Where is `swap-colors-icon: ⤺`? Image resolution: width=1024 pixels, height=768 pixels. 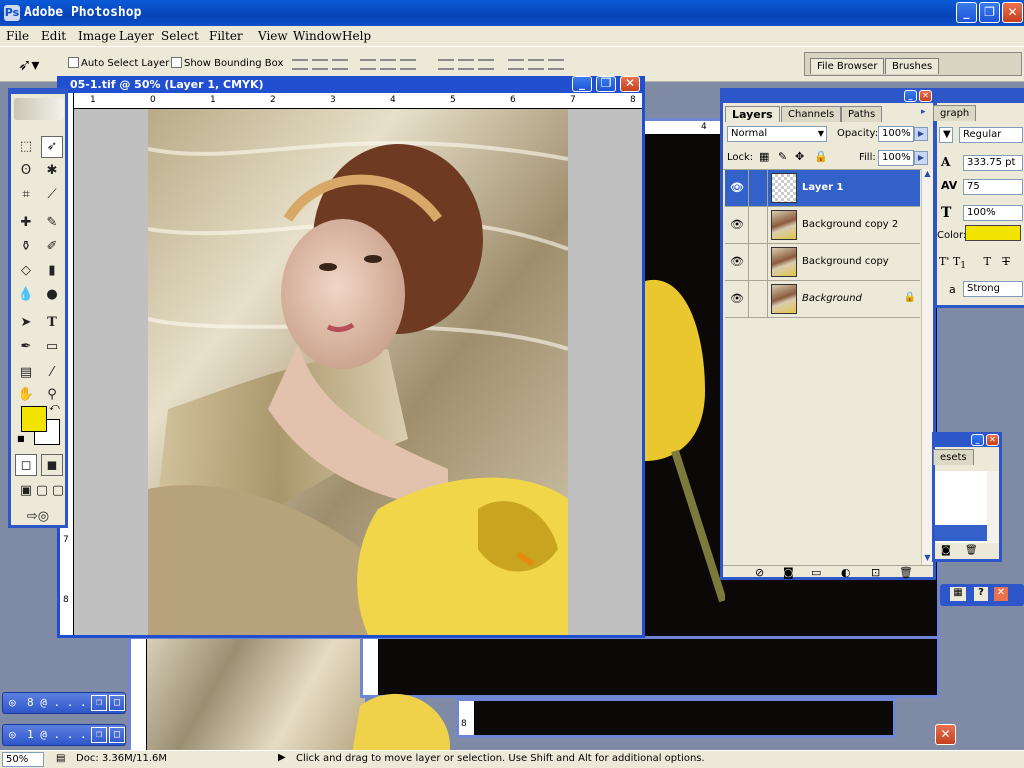 swap-colors-icon: ⤺ is located at coordinates (54, 407).